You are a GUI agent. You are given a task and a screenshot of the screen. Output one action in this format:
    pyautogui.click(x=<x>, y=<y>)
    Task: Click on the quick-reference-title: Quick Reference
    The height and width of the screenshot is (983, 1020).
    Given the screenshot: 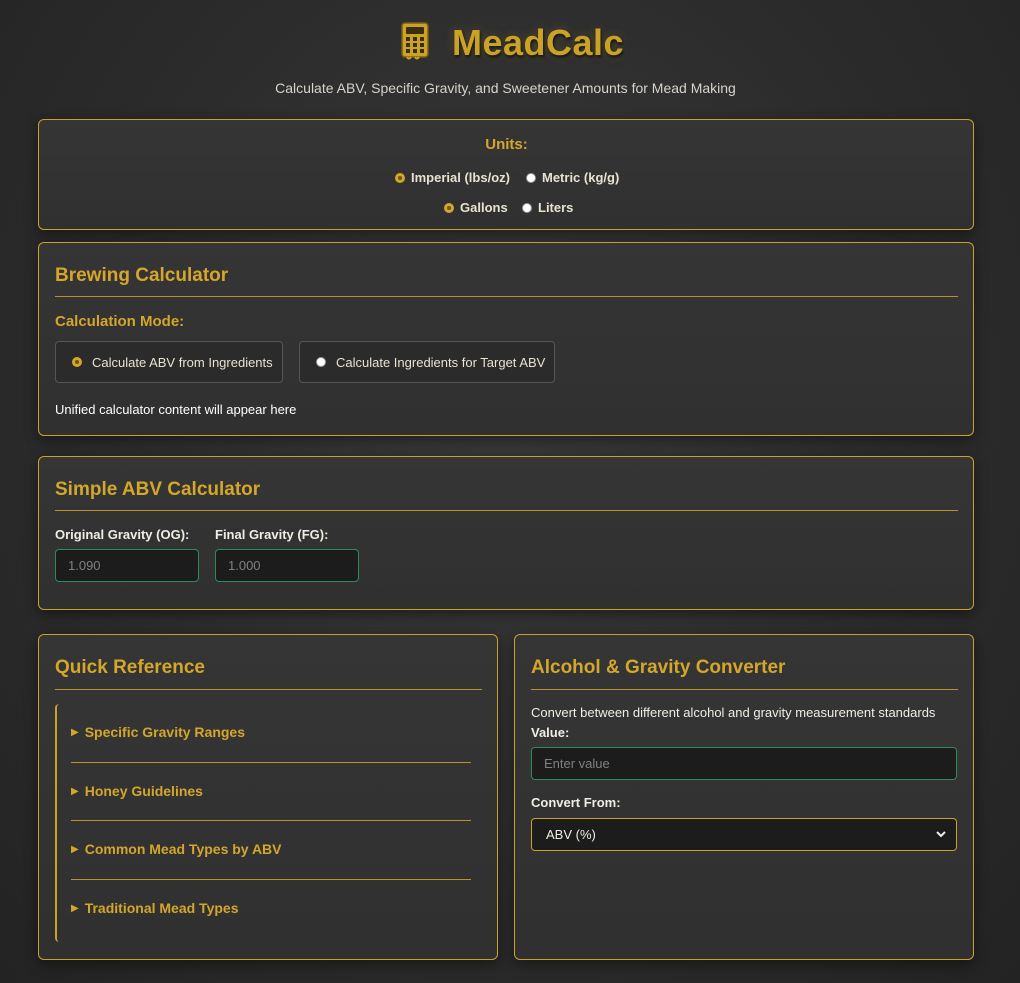 What is the action you would take?
    pyautogui.click(x=130, y=667)
    